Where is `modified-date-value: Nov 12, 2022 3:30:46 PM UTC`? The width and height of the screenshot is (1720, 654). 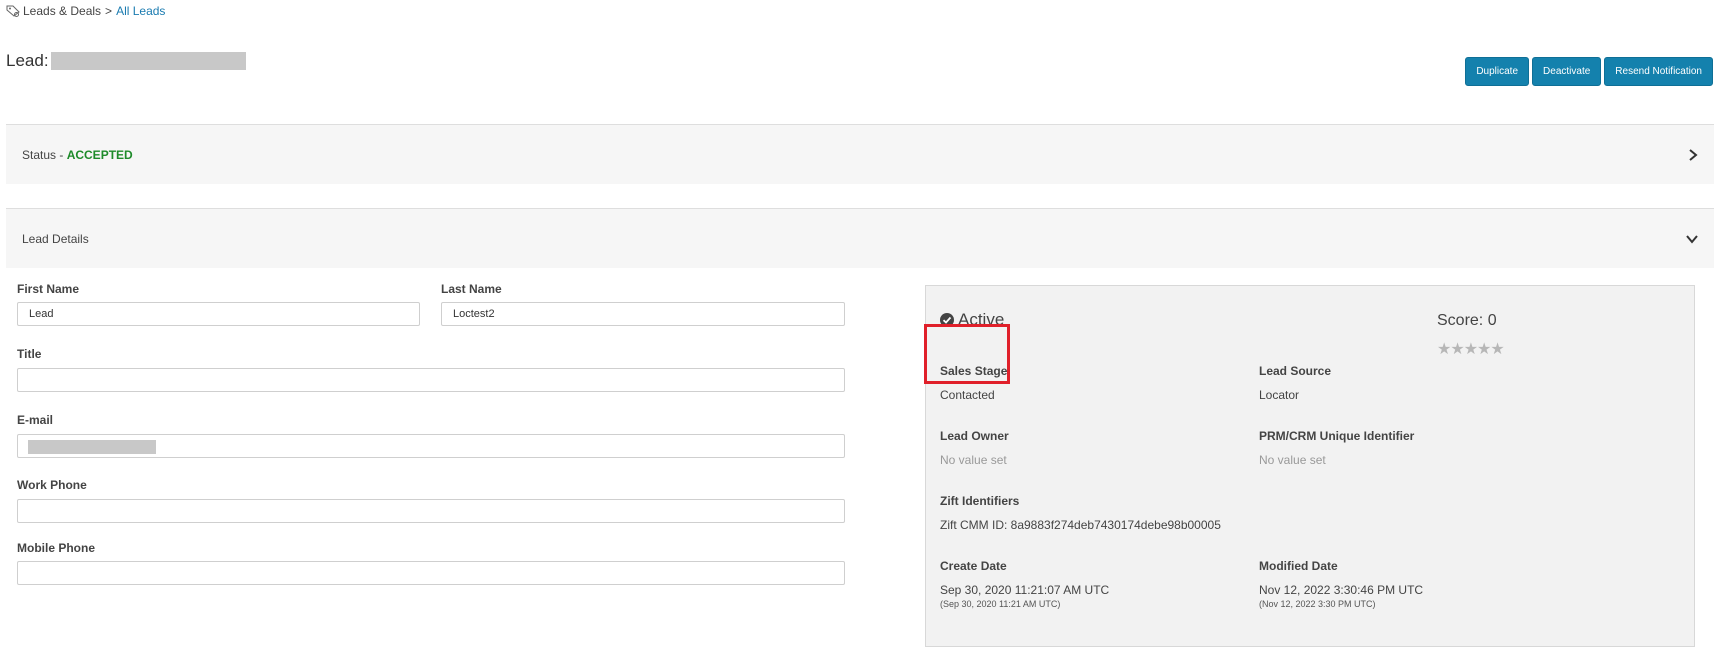 modified-date-value: Nov 12, 2022 3:30:46 PM UTC is located at coordinates (1341, 590).